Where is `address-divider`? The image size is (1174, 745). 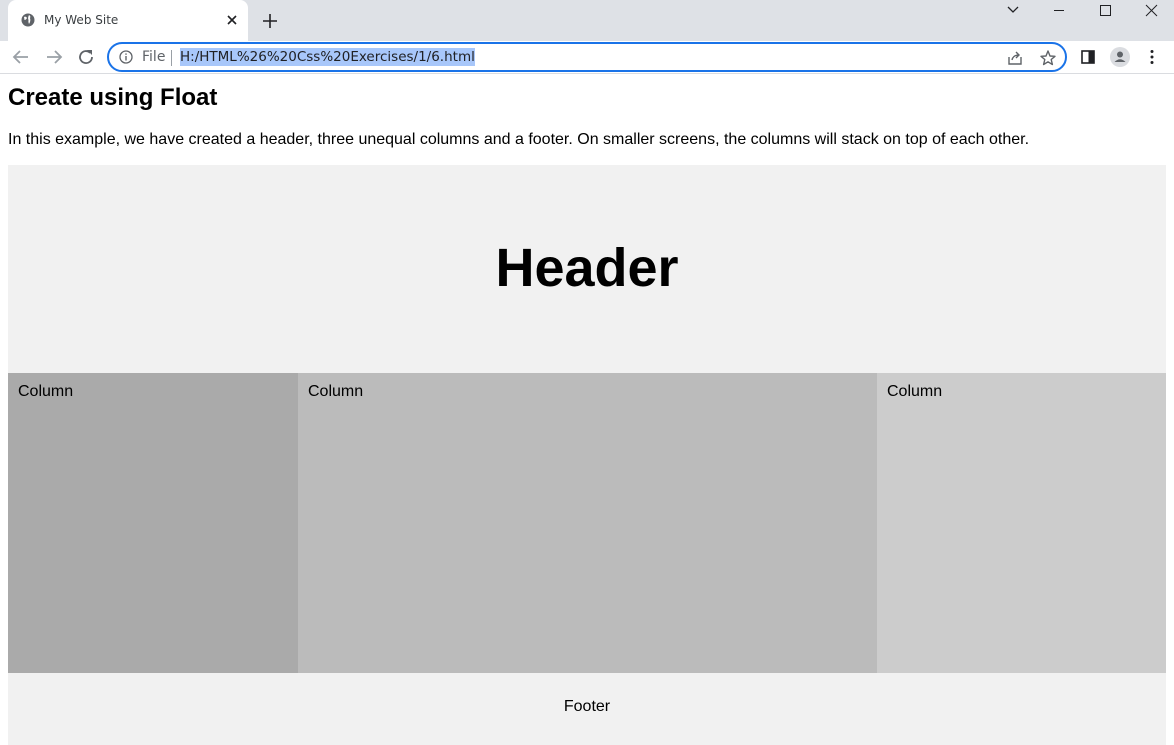 address-divider is located at coordinates (171, 58).